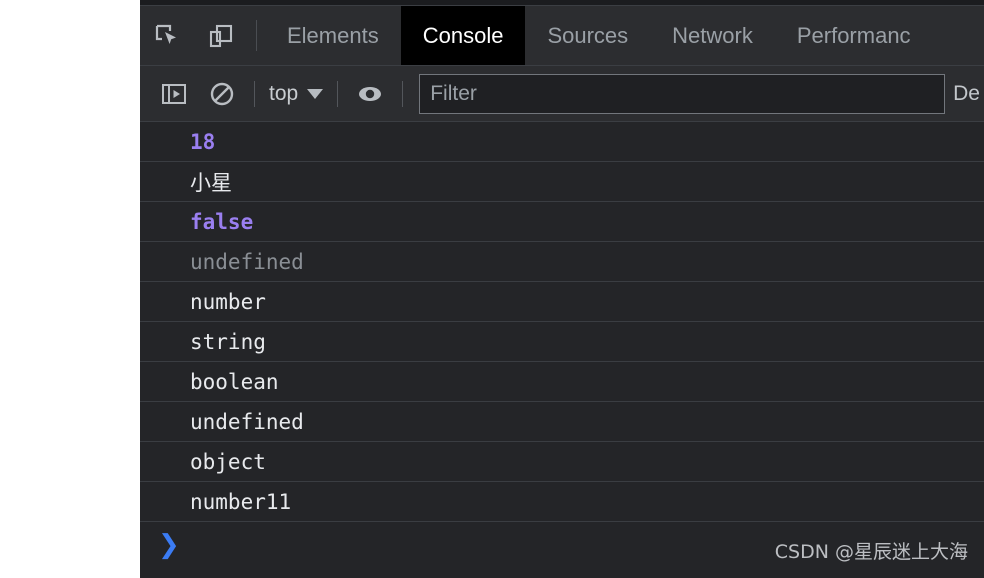  What do you see at coordinates (169, 545) in the screenshot?
I see `prompt-chevron-icon: ❯` at bounding box center [169, 545].